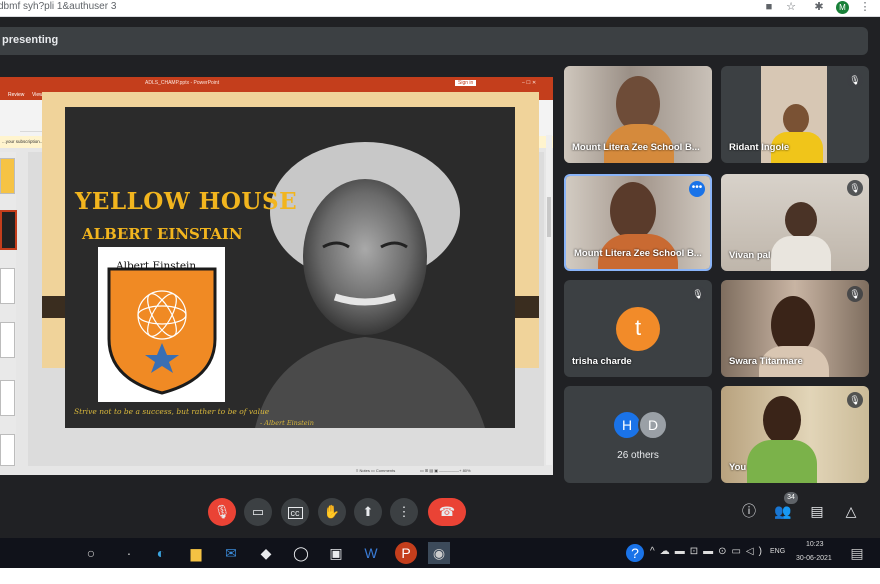 The image size is (880, 584). I want to click on participant-tile: 🎙 Swara Titarmare, so click(795, 328).